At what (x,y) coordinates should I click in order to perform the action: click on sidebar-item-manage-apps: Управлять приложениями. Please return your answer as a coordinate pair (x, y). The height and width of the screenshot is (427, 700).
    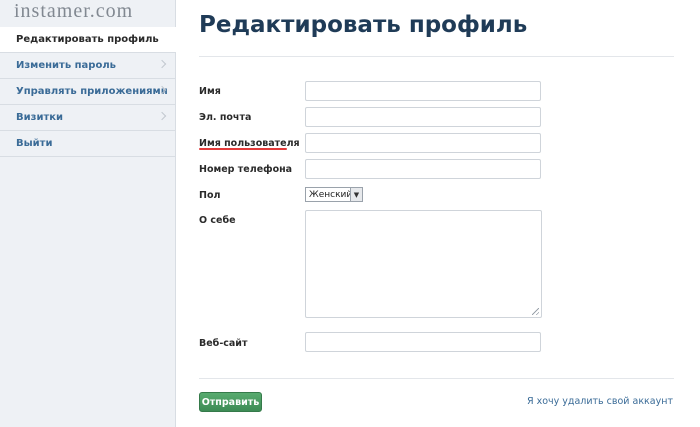
    Looking at the image, I should click on (87, 92).